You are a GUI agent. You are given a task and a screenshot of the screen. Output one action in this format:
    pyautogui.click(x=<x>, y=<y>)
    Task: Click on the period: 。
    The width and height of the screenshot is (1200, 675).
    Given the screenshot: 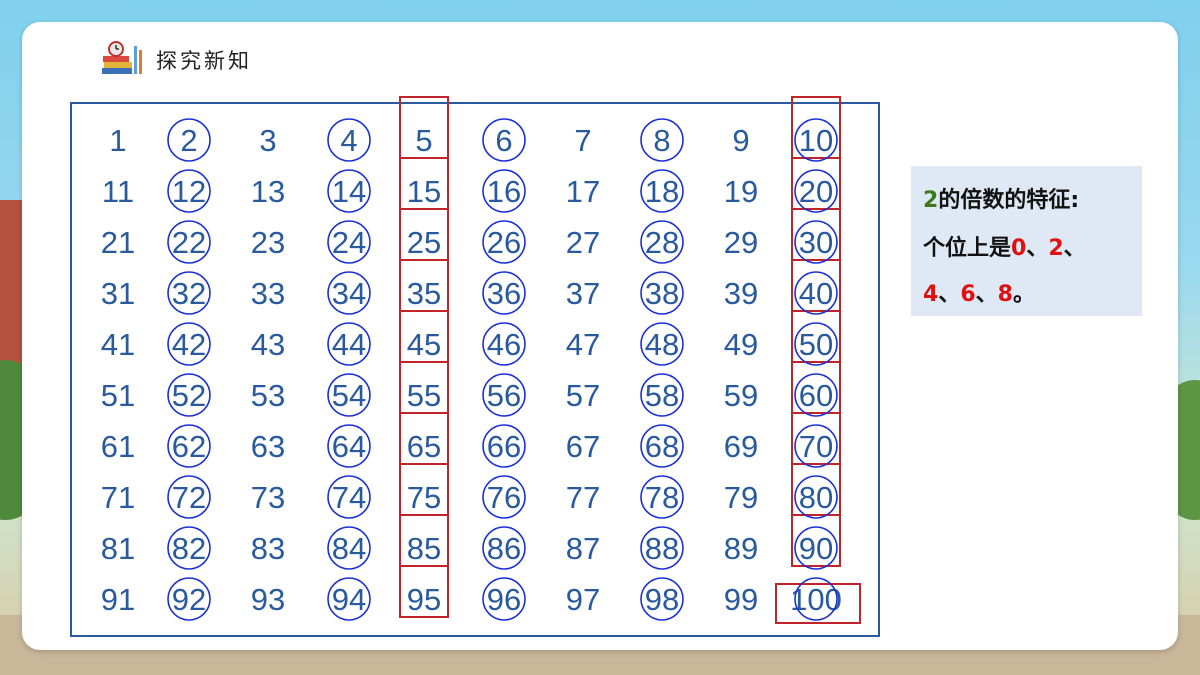 What is the action you would take?
    pyautogui.click(x=1023, y=294)
    